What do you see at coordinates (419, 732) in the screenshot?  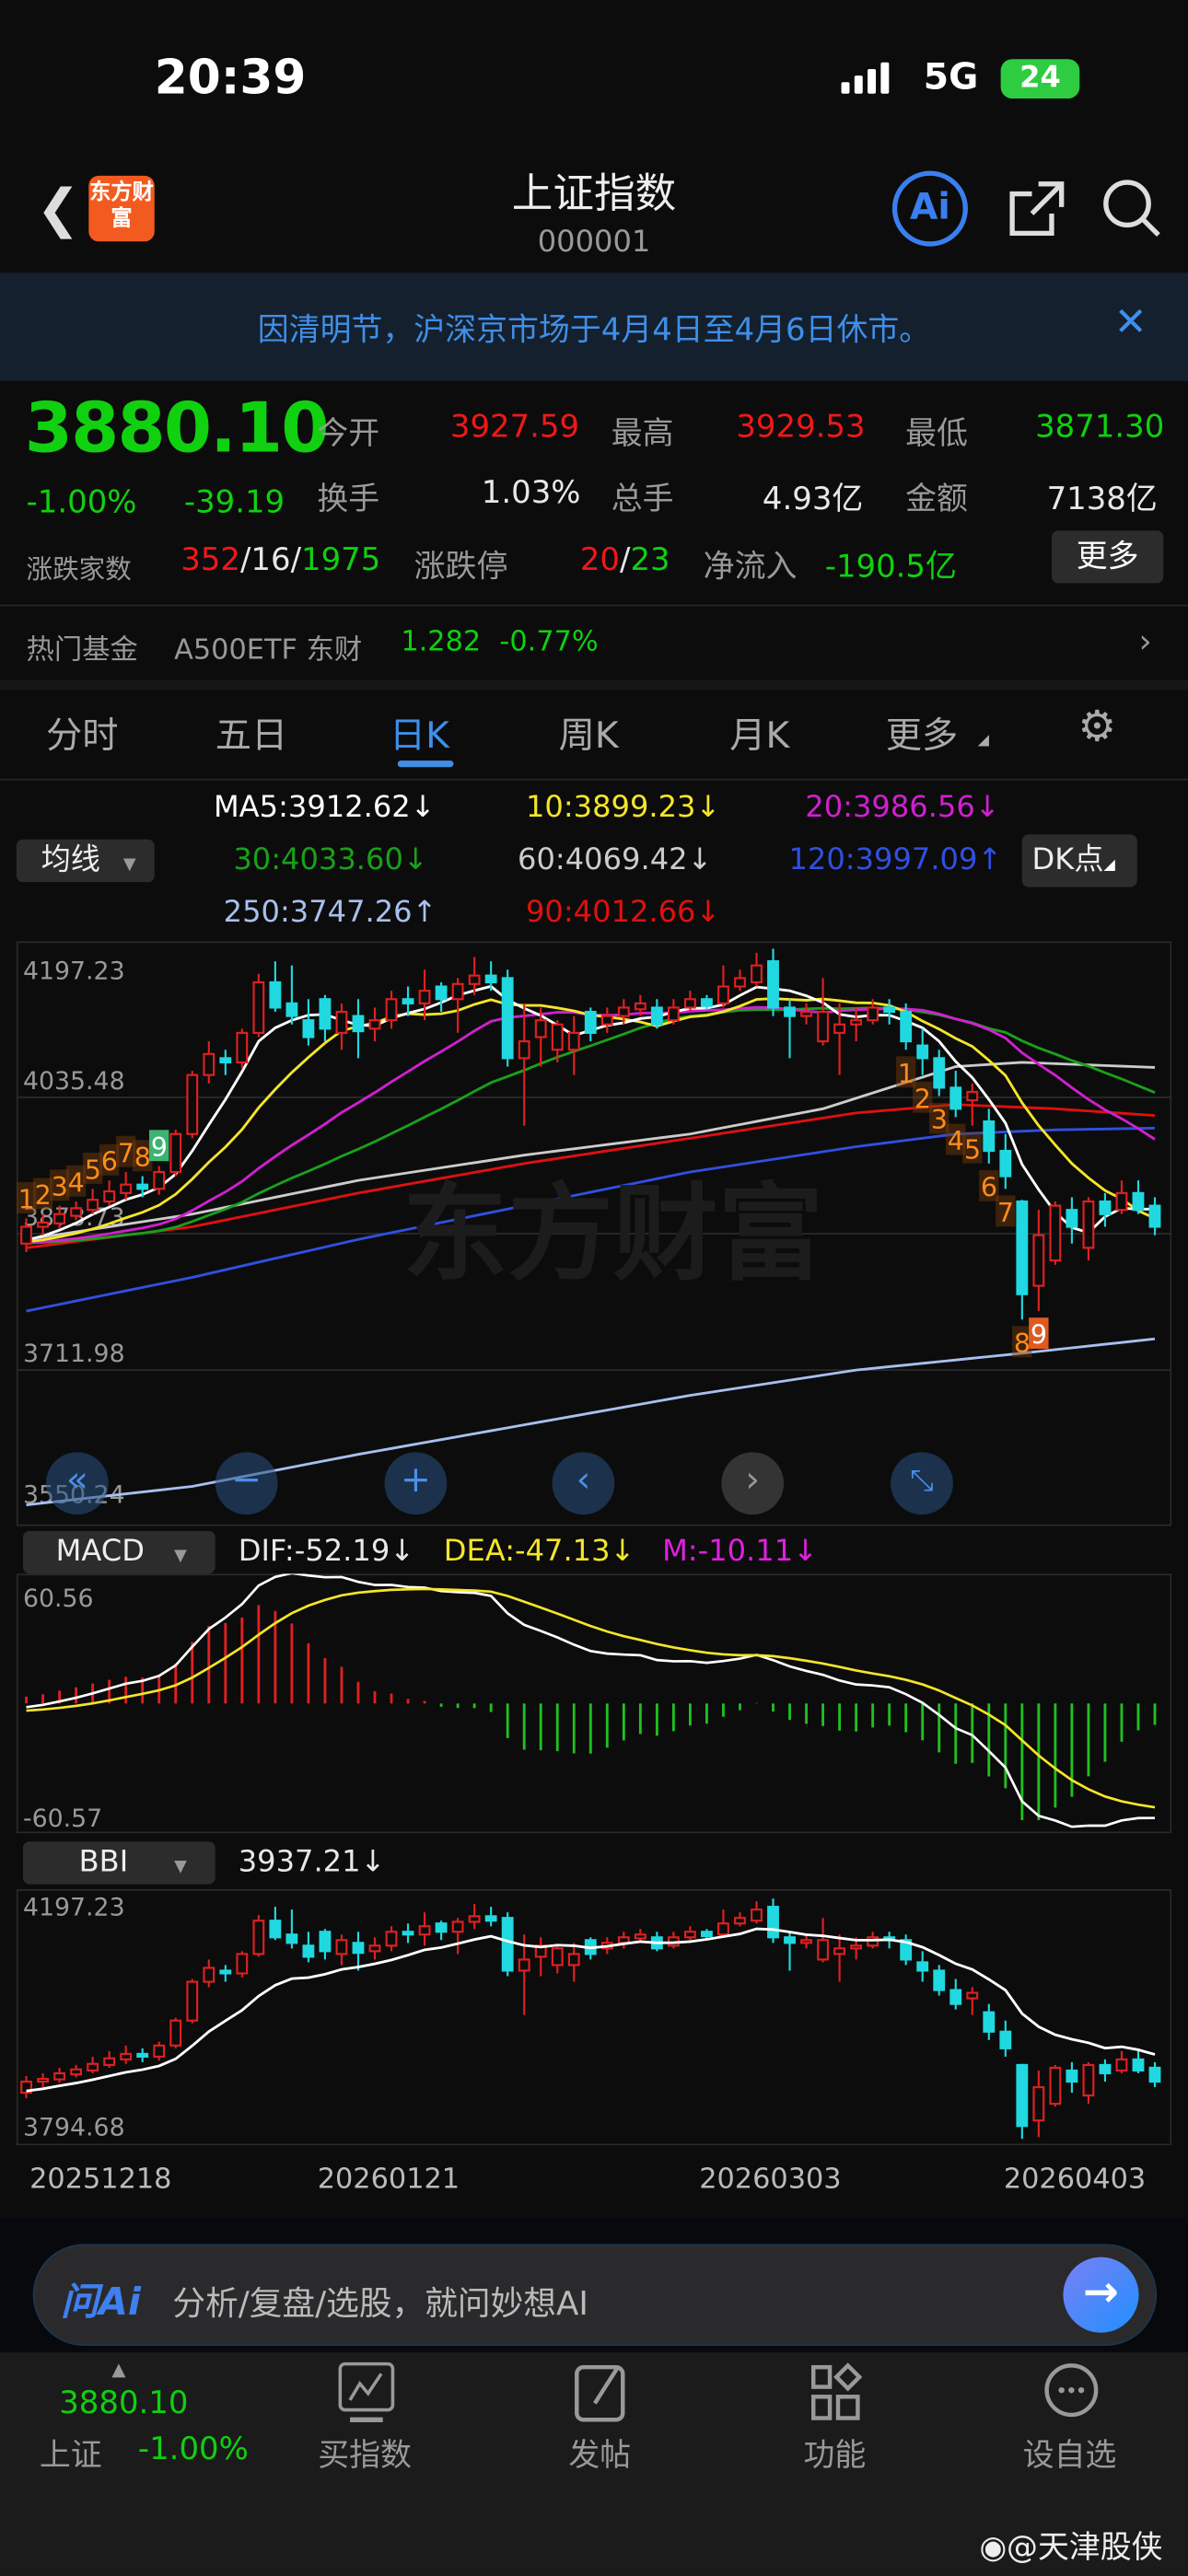 I see `tab-daily-k: 日K` at bounding box center [419, 732].